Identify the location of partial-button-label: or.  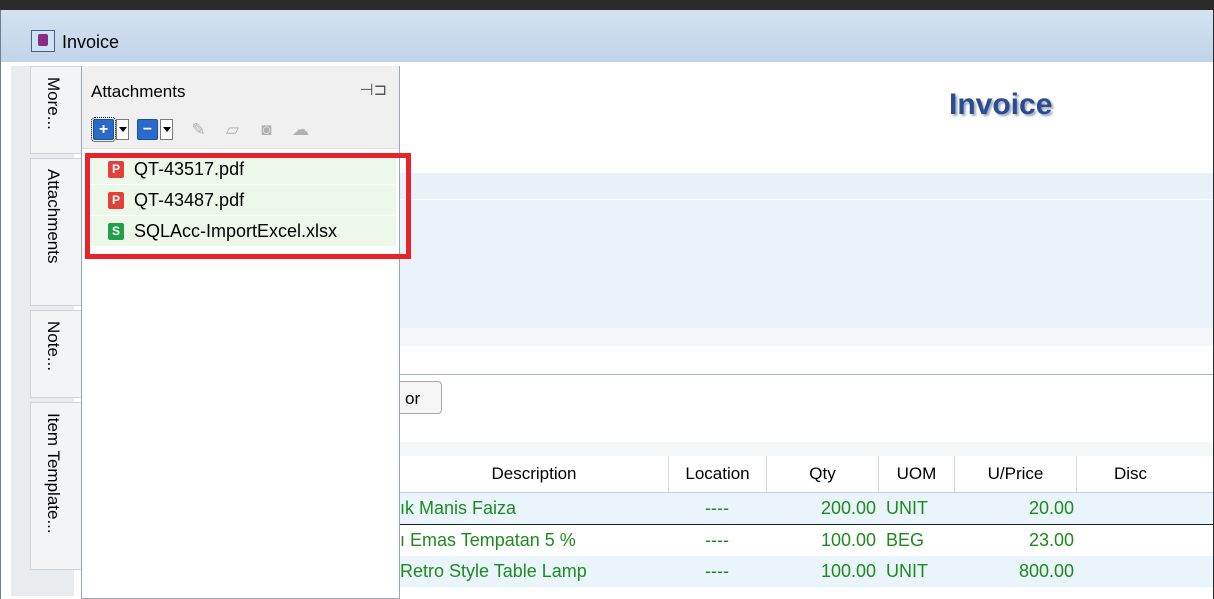
(413, 398).